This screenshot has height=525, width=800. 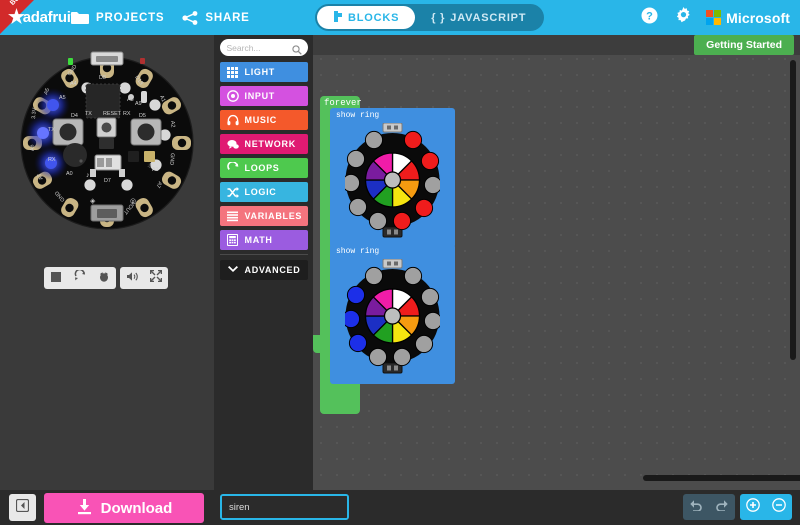 I want to click on tab-javascript: { } JAVASCRIPT, so click(x=478, y=17).